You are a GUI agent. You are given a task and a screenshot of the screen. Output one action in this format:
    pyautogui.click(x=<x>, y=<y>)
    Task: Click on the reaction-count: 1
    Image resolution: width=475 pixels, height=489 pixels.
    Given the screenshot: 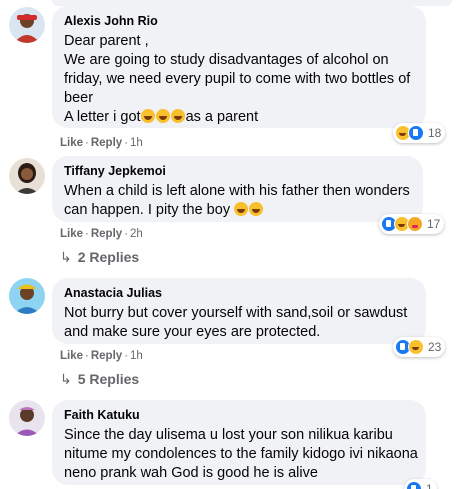 What is the action you would take?
    pyautogui.click(x=429, y=485)
    